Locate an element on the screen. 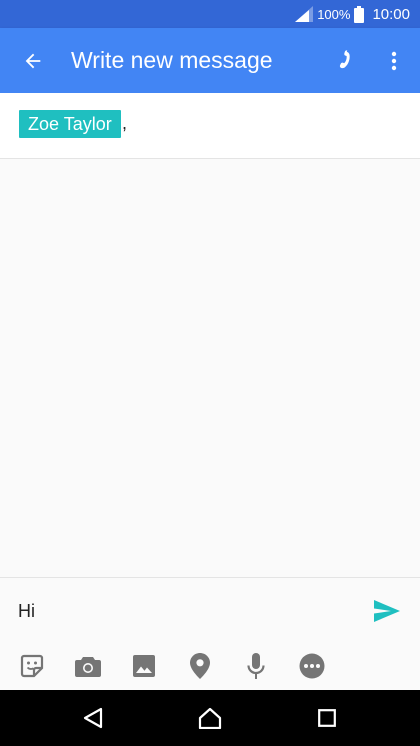 The image size is (420, 746). paper-plane-icon is located at coordinates (387, 611).